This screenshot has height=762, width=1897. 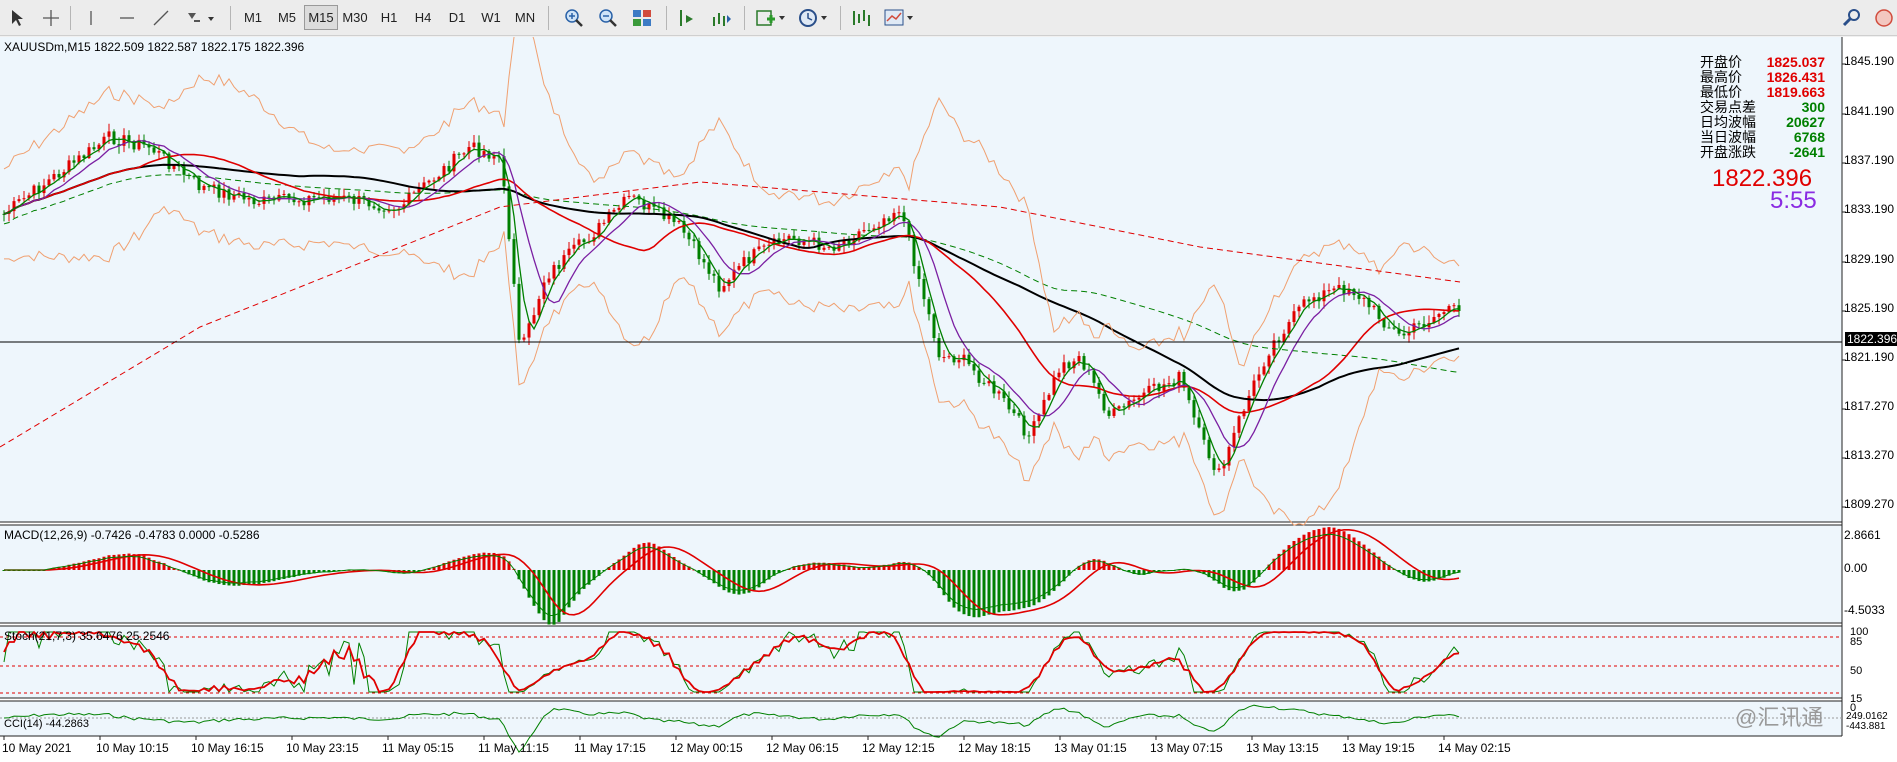 I want to click on autoscroll-icon, so click(x=722, y=17).